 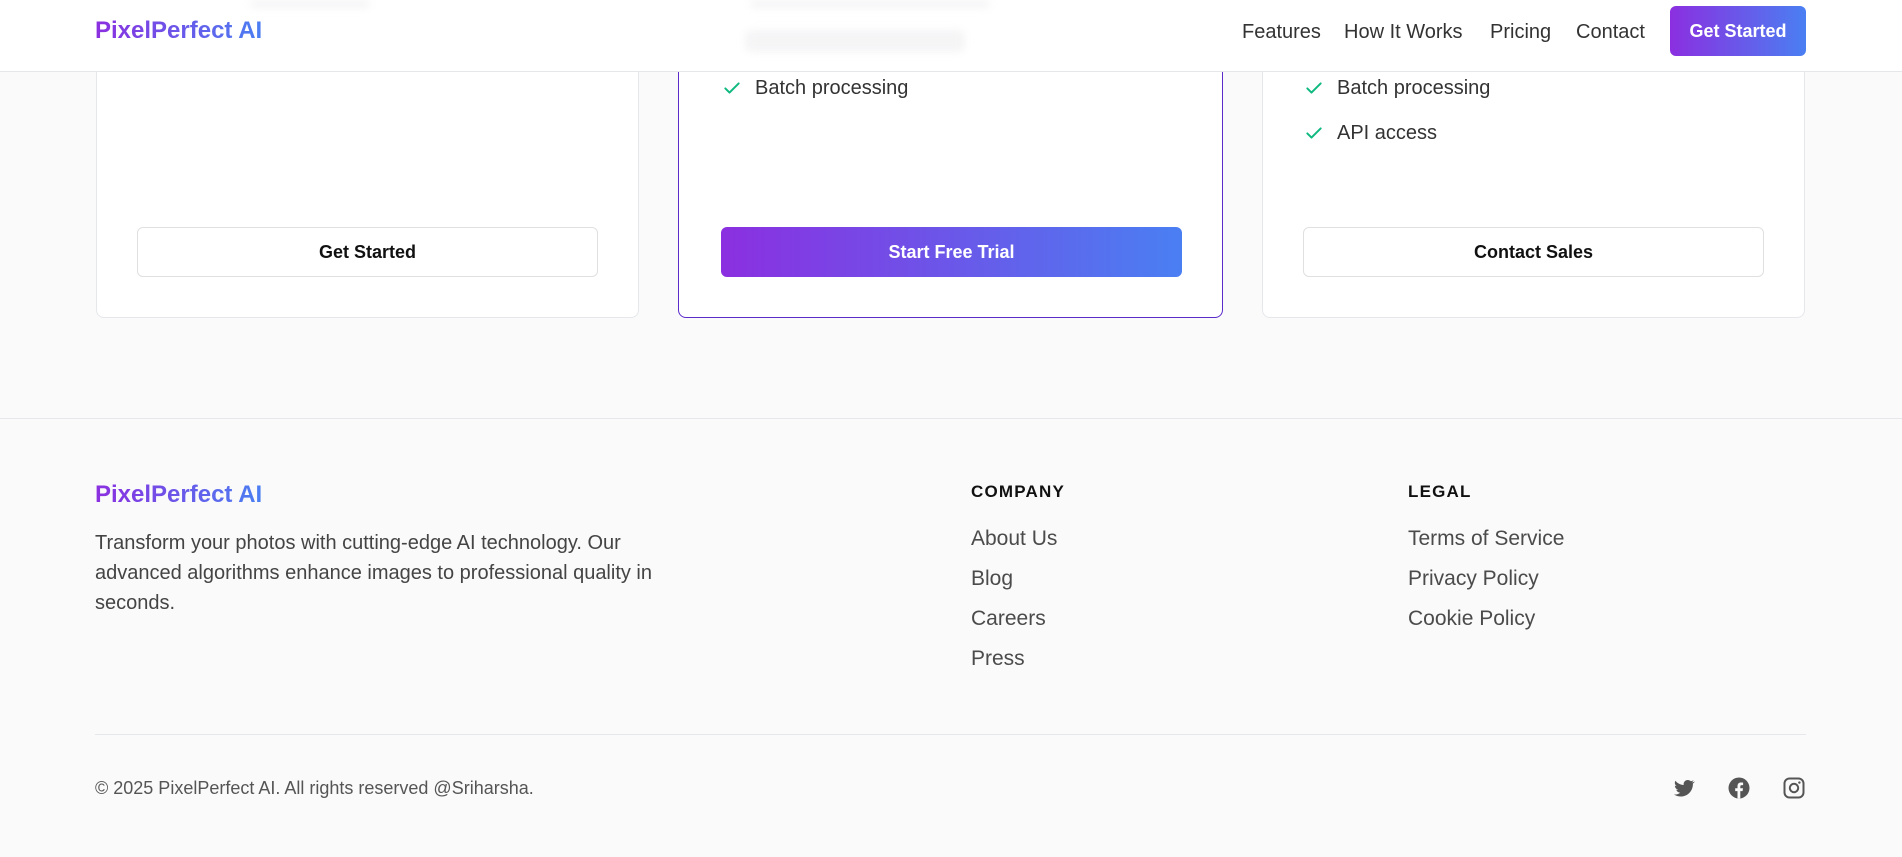 I want to click on footer-link-careers: Careers, so click(x=1008, y=619).